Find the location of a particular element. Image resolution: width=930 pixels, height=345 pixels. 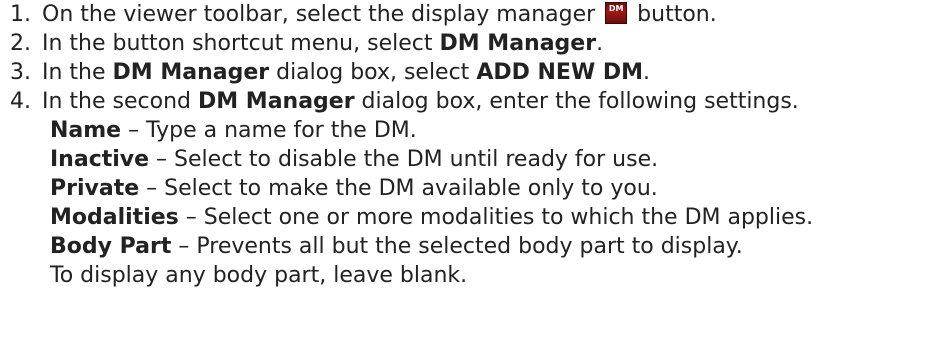

display-manager-icon: DM is located at coordinates (616, 13).